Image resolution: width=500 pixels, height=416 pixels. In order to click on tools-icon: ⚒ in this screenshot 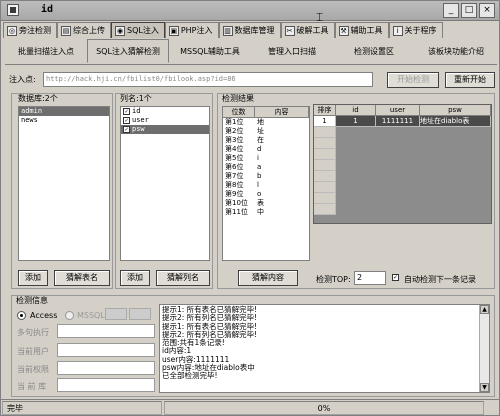, I will do `click(343, 30)`.